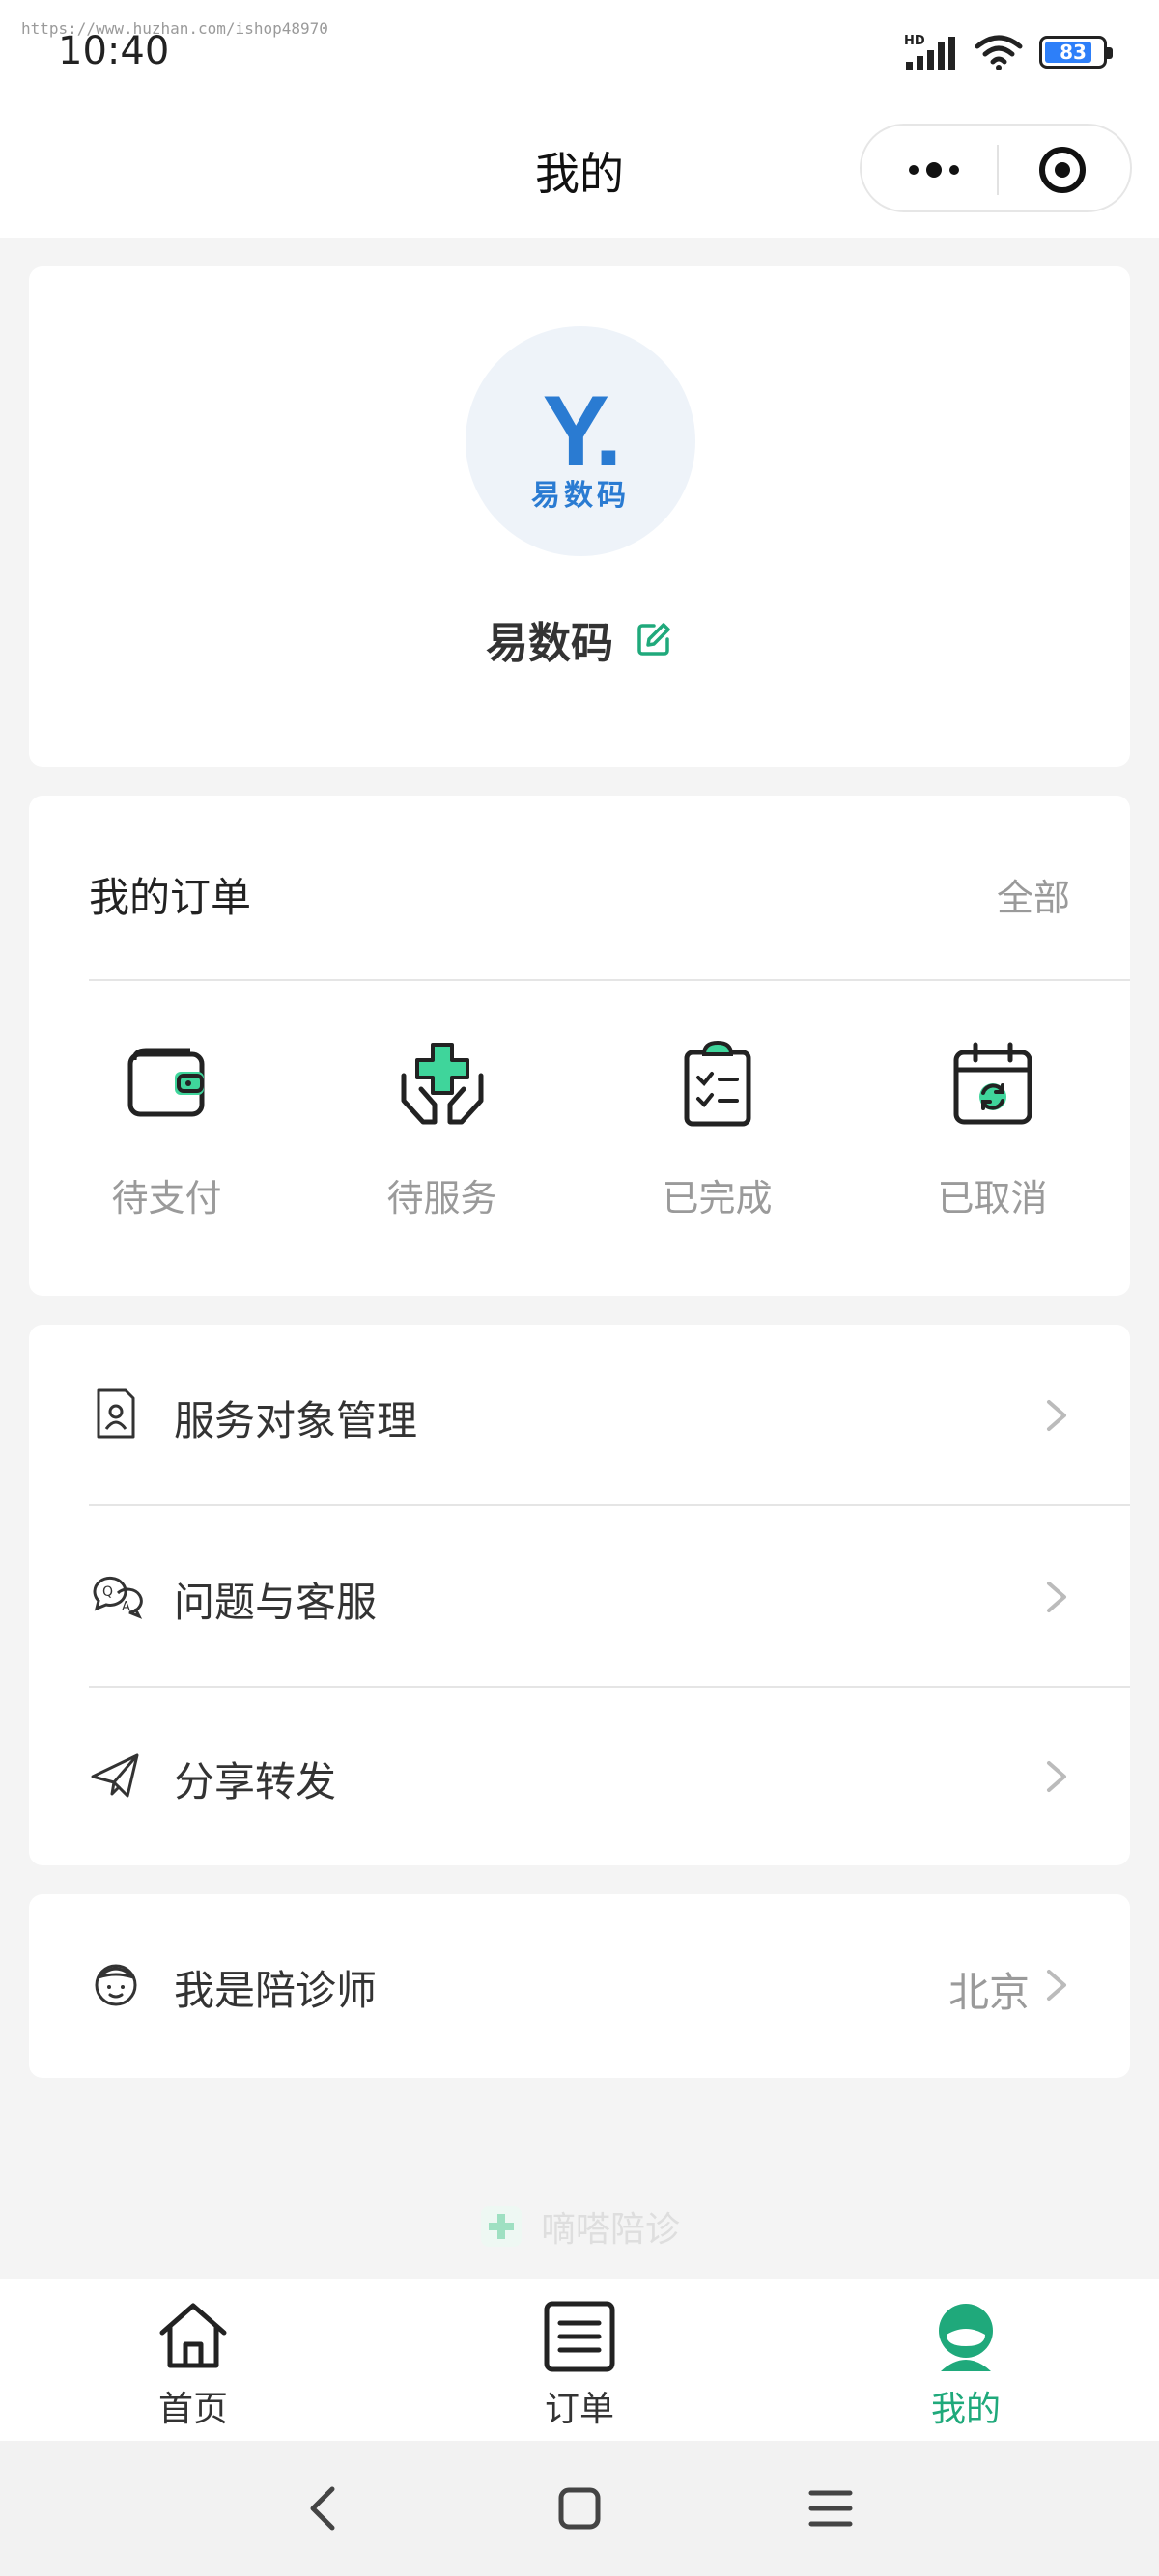 This screenshot has height=2576, width=1159. Describe the element at coordinates (993, 1084) in the screenshot. I see `calendar-refresh-icon` at that location.